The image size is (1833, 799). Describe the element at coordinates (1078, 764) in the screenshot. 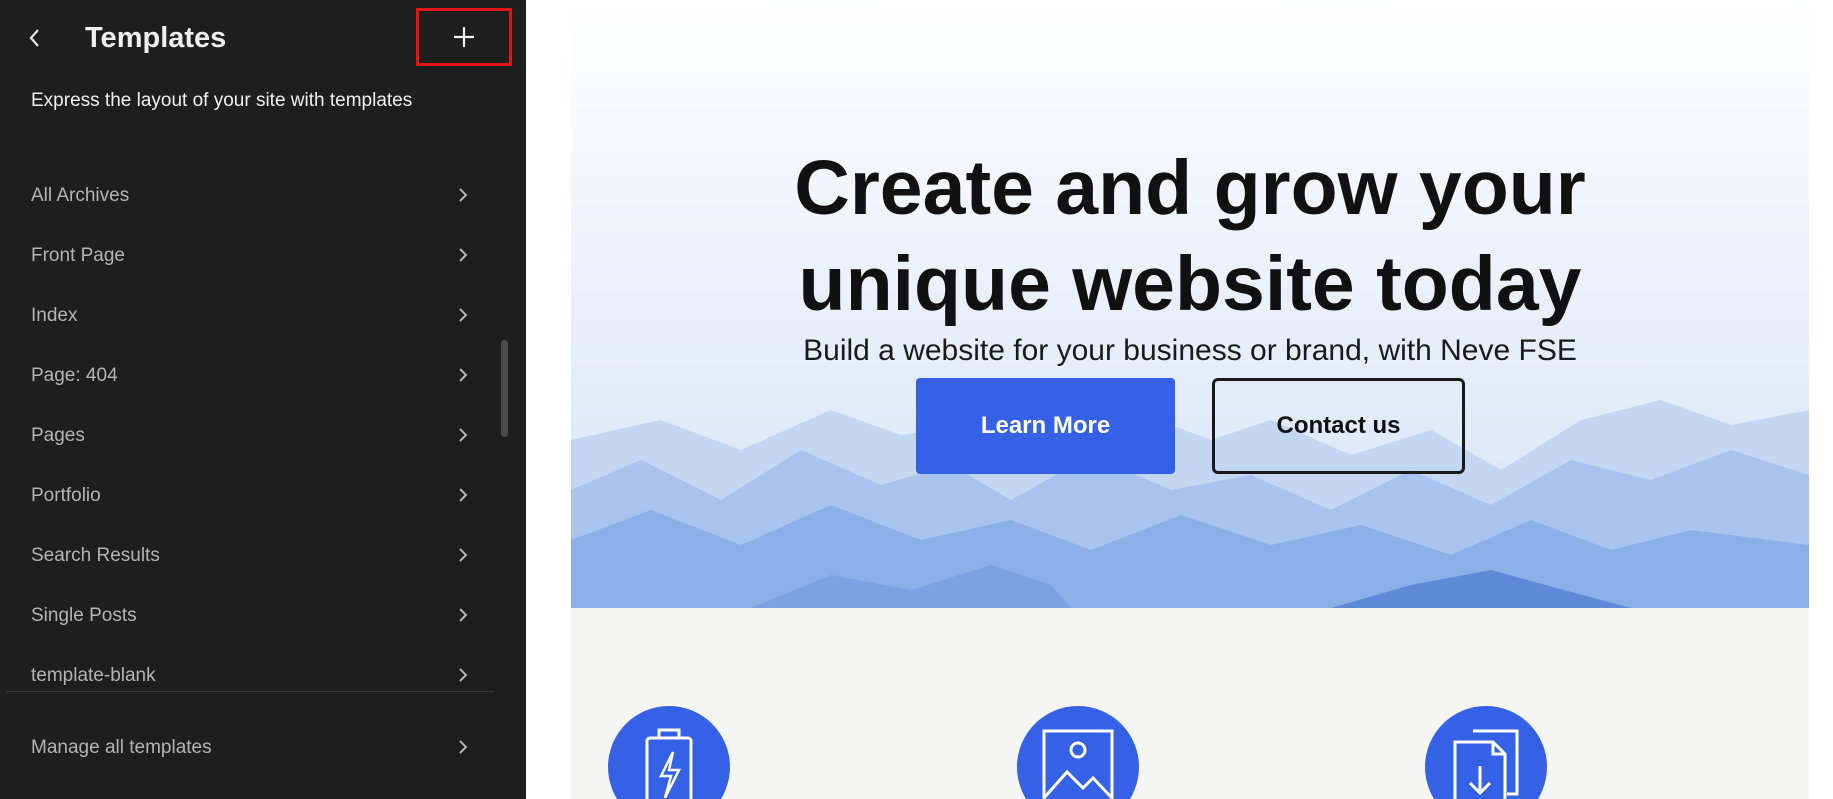

I see `image-icon` at that location.